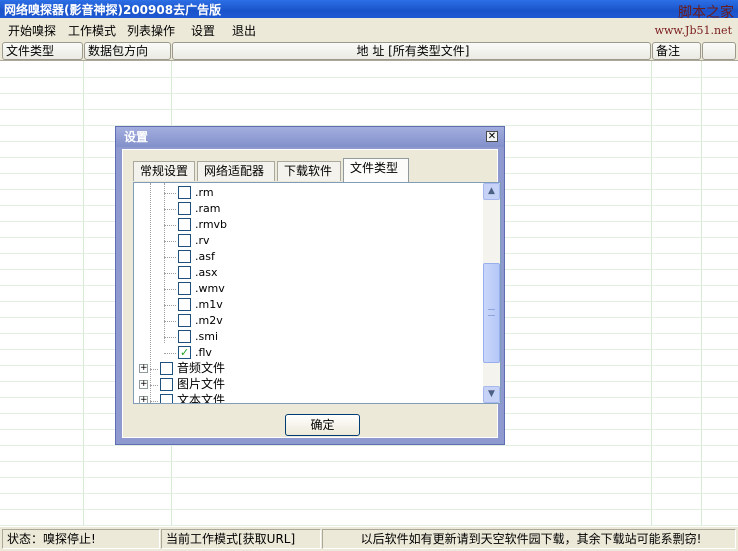  I want to click on tree-scrollbar: ▲ ▼, so click(491, 293).